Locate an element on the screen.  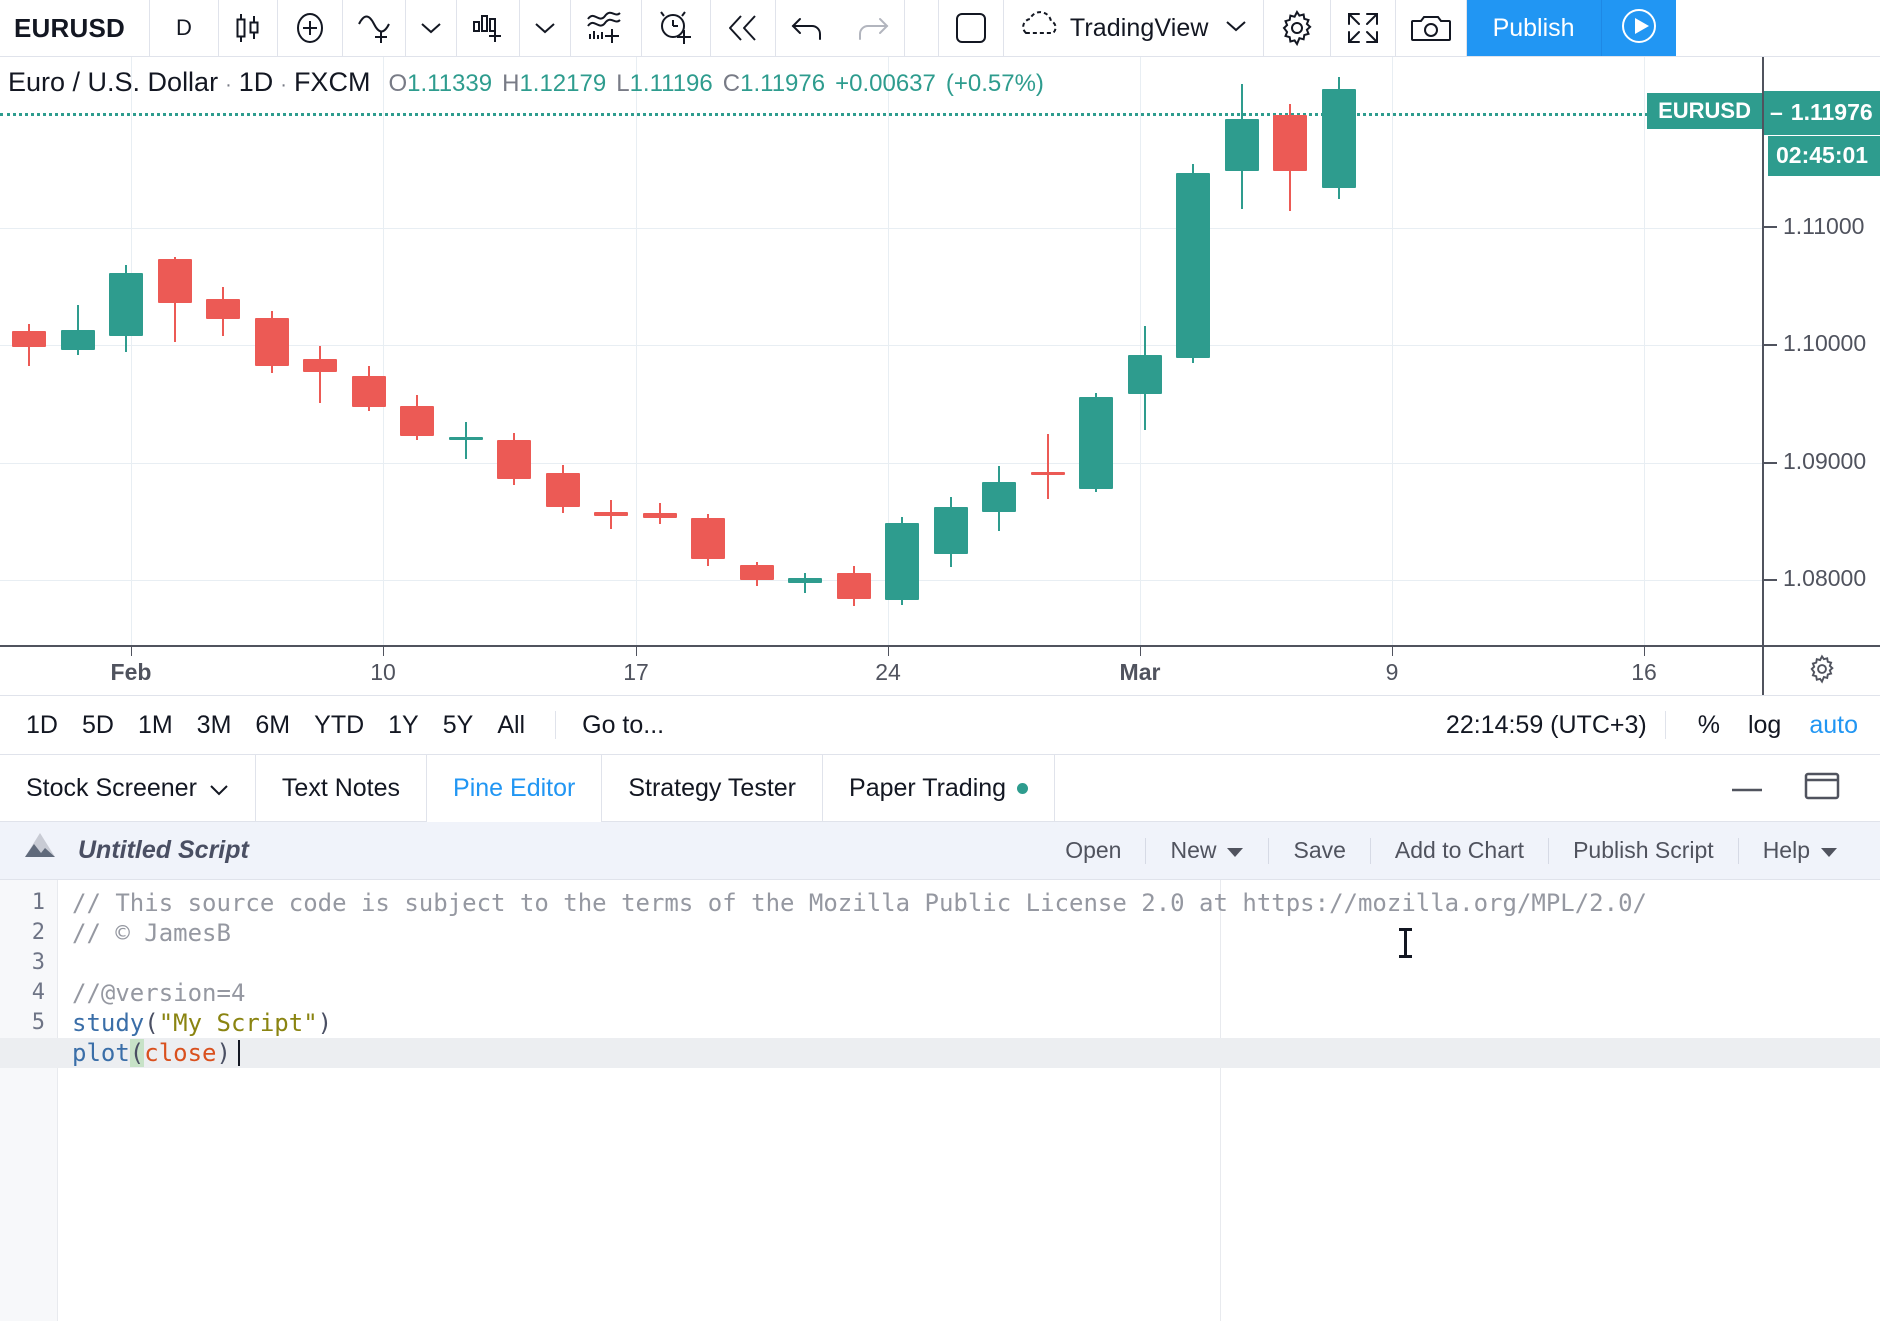
publish-button: Publish is located at coordinates (1534, 28).